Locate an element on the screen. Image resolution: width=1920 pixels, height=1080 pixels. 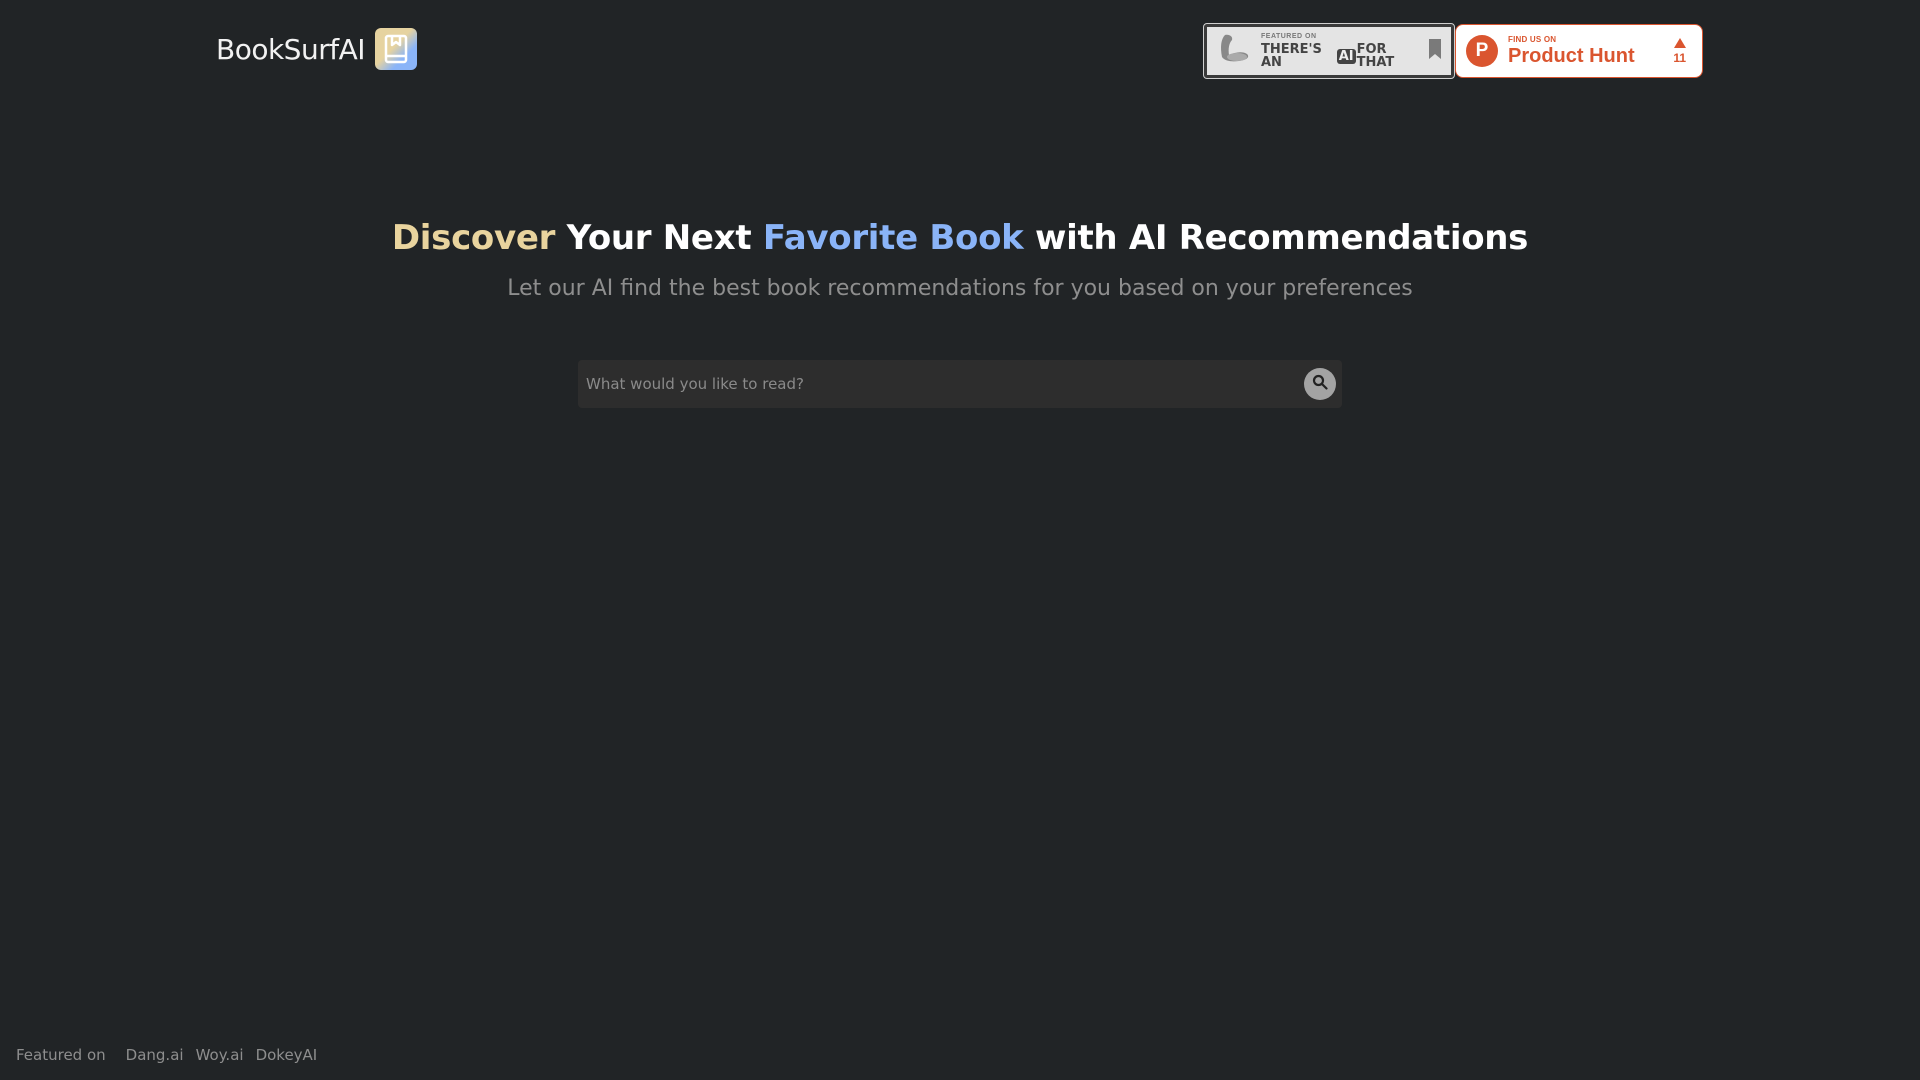
footer: Featured on Dang.ai Woy.ai DokeyAI is located at coordinates (166, 1055).